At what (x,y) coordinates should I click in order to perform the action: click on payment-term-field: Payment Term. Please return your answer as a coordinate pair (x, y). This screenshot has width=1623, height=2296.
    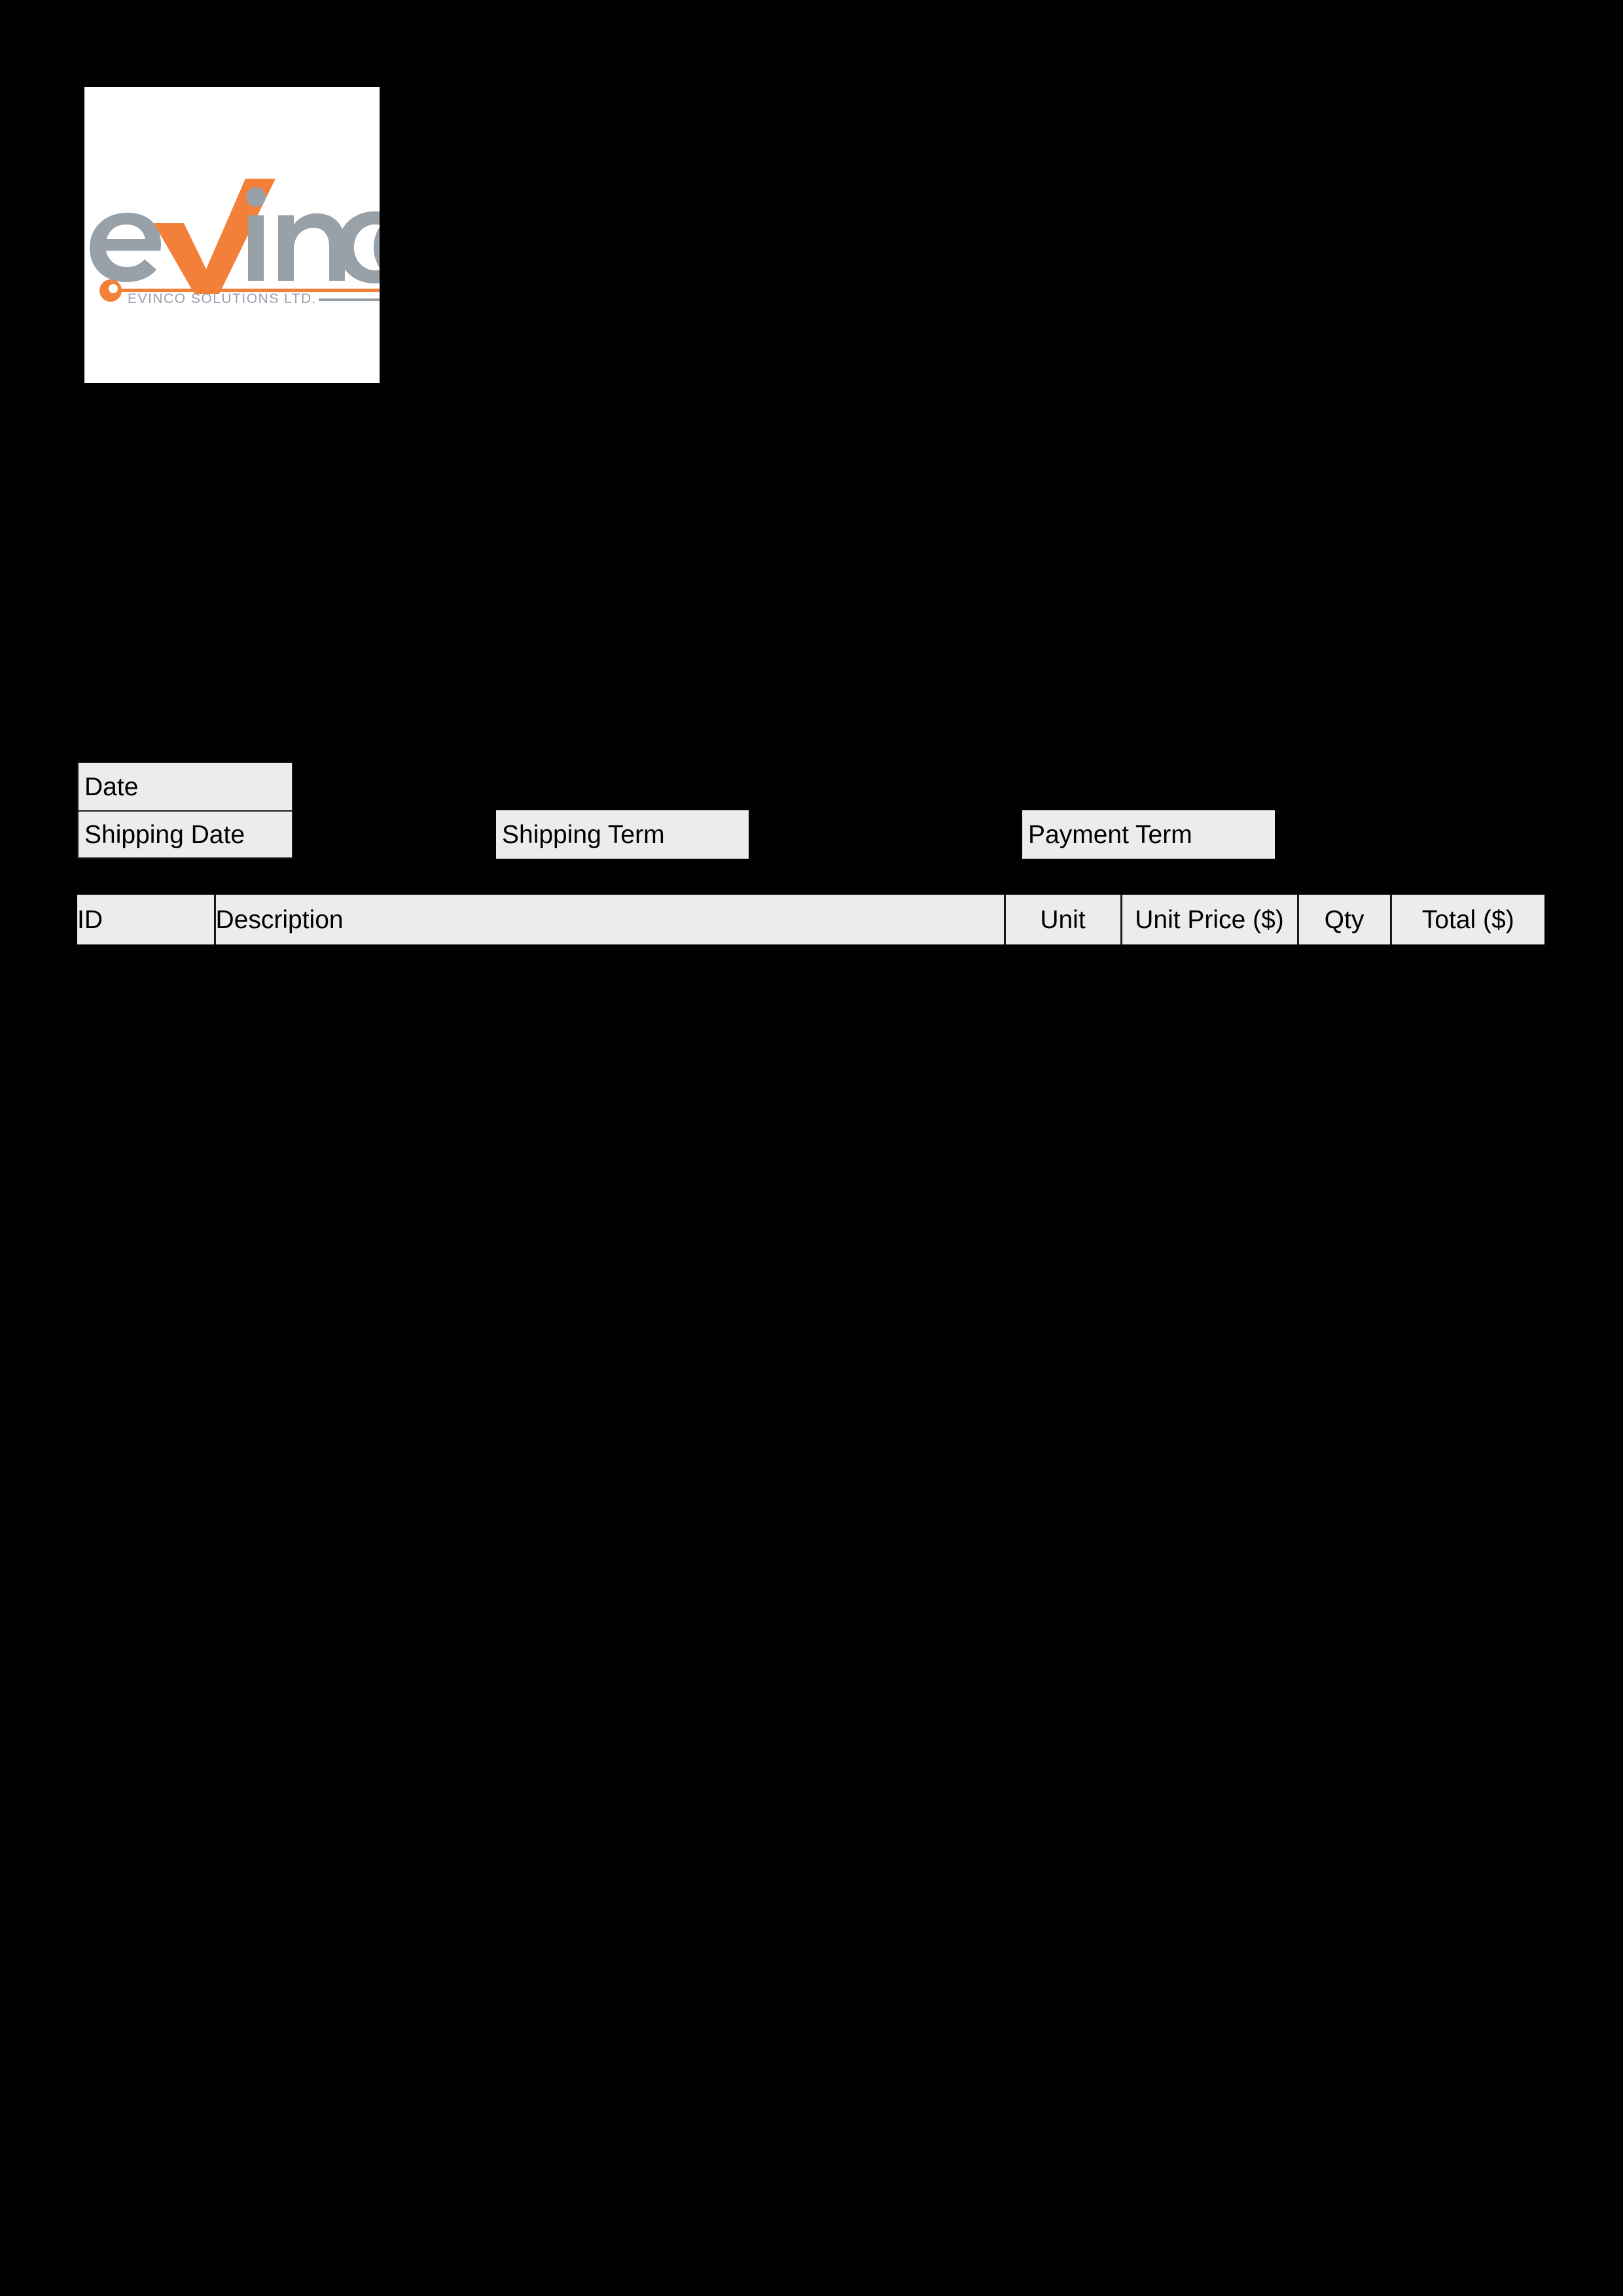
    Looking at the image, I should click on (1148, 834).